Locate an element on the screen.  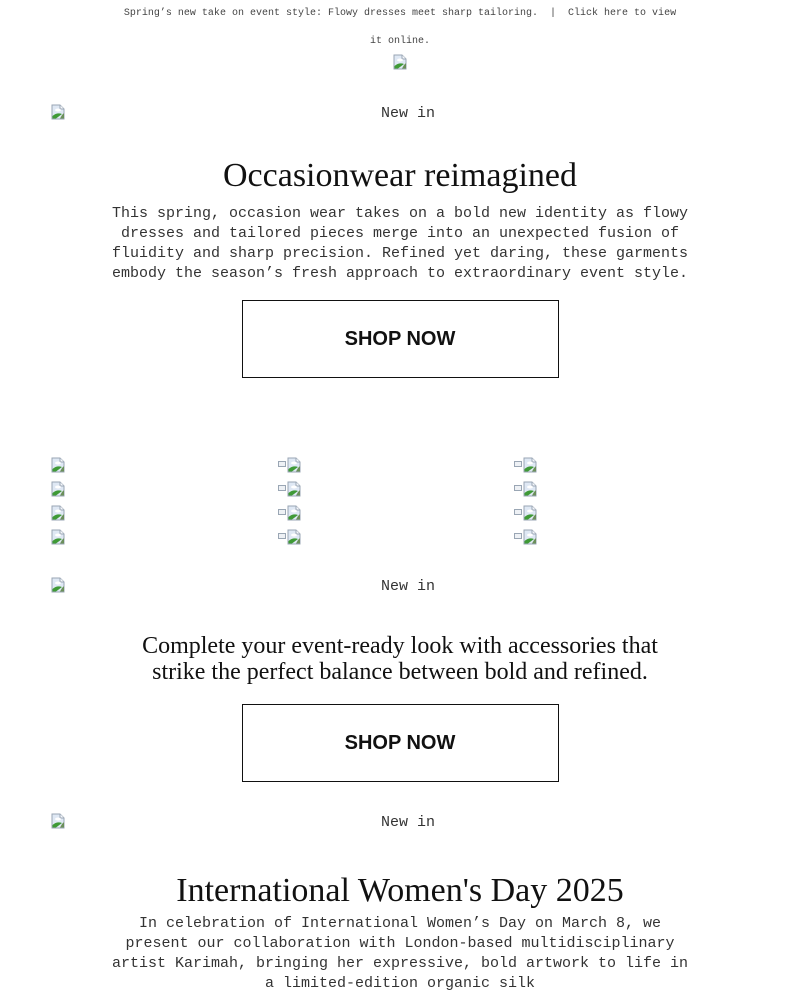
hero1-image: New in is located at coordinates (400, 116).